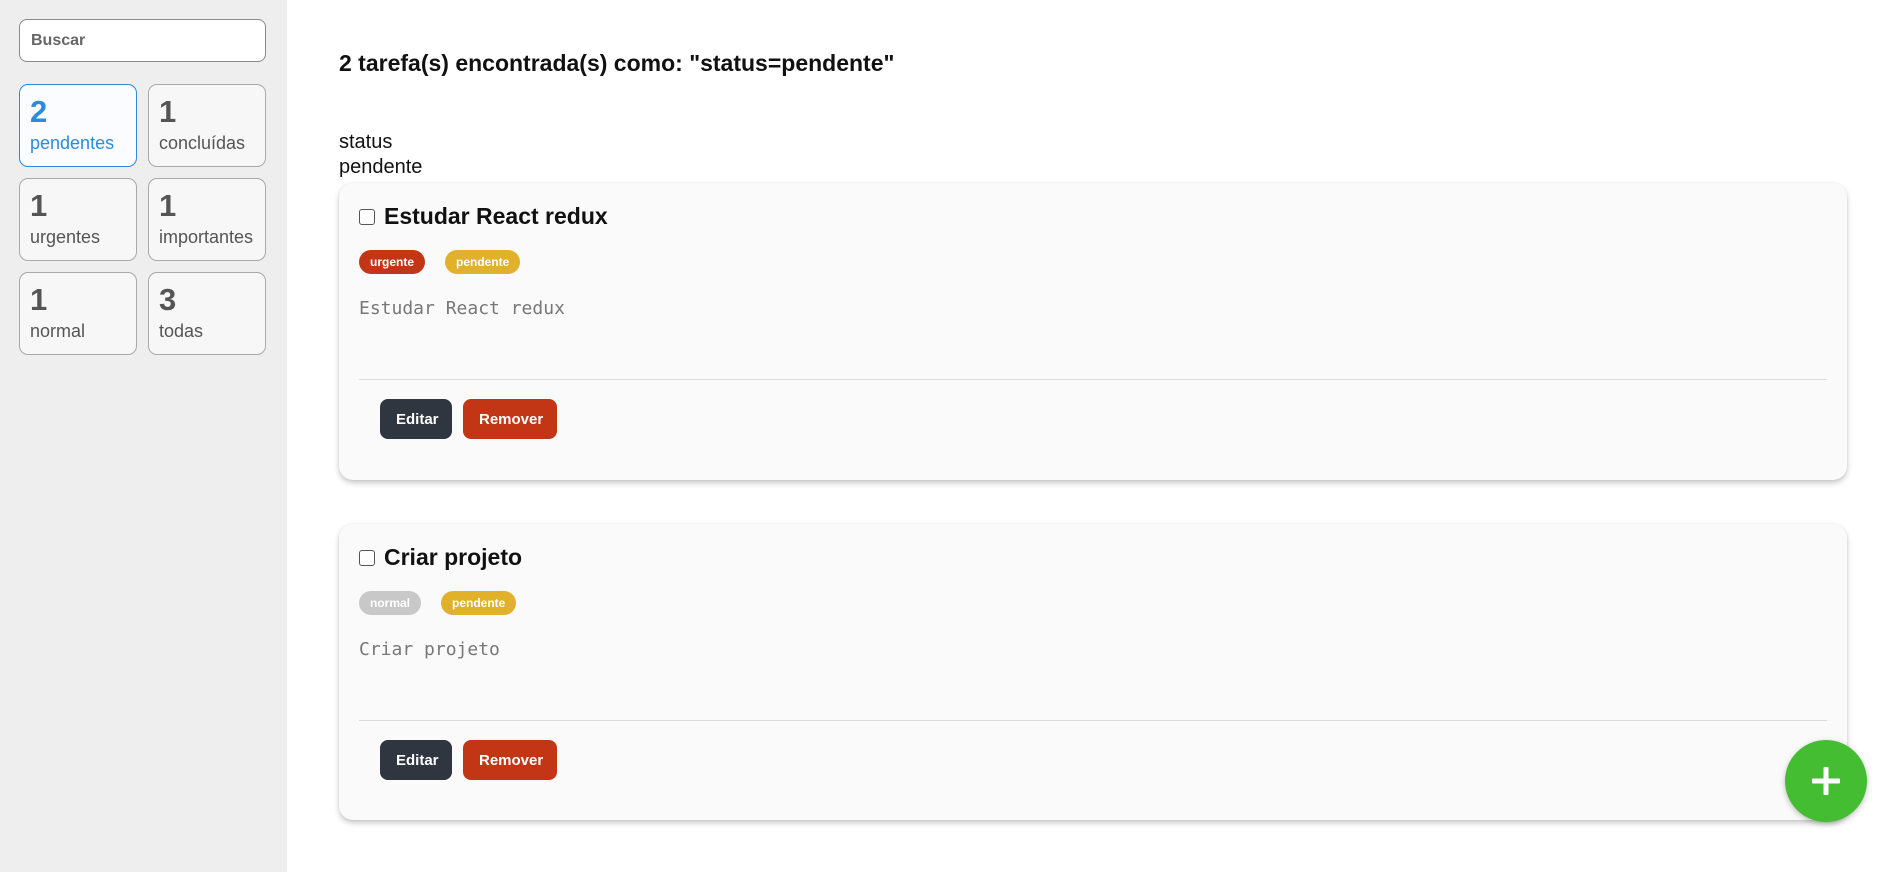 The height and width of the screenshot is (872, 1896). I want to click on task-description: Criar projeto, so click(429, 649).